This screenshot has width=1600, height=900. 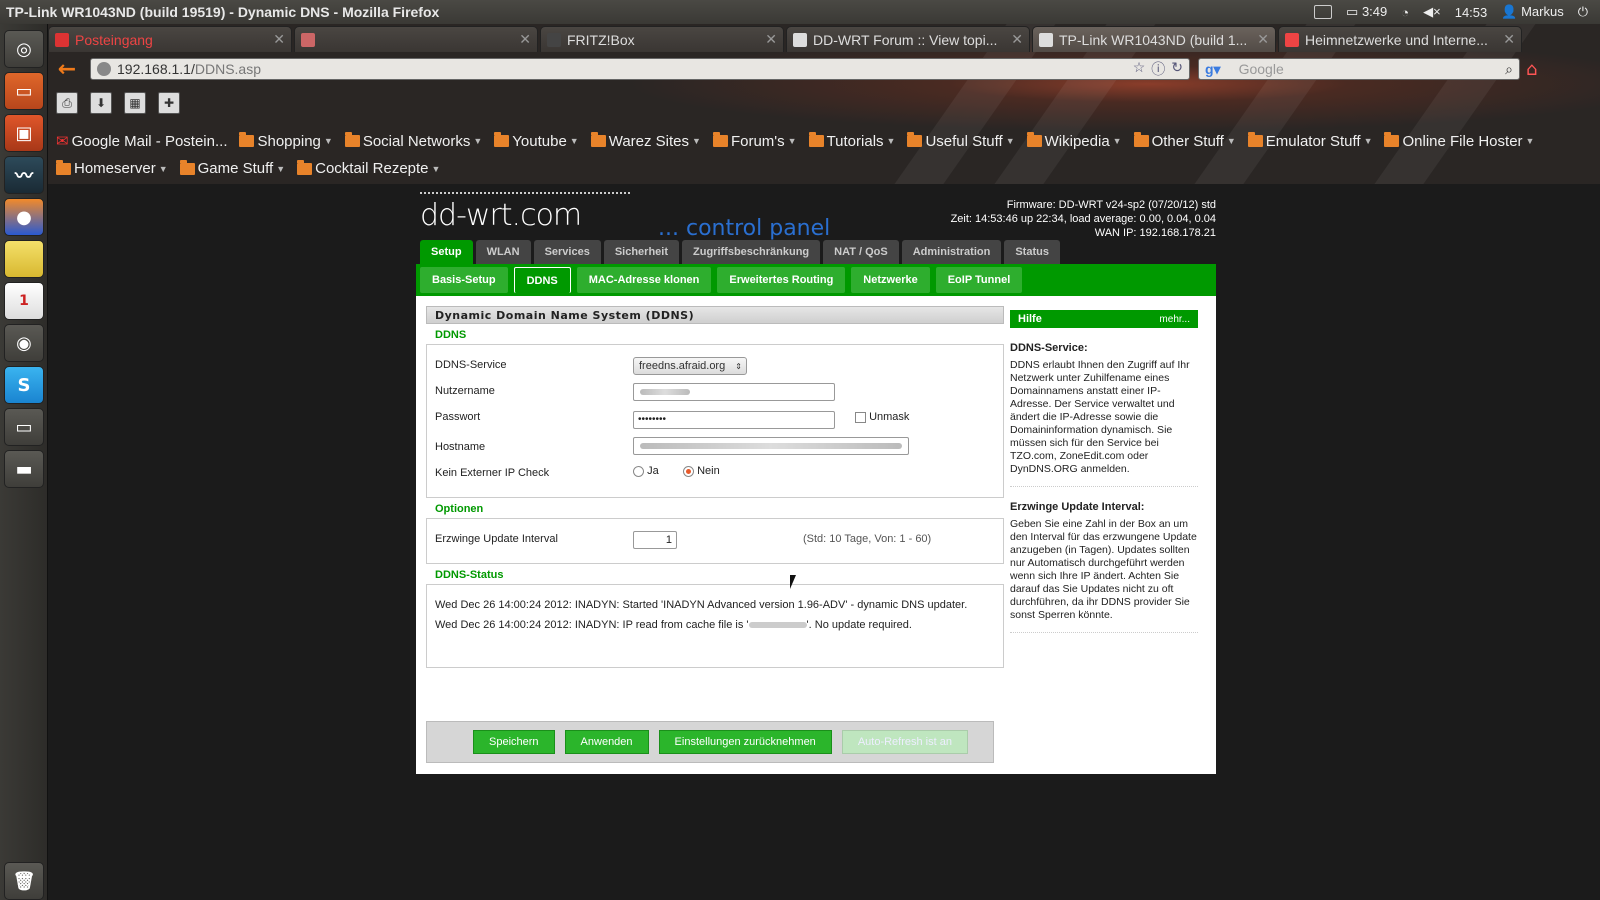 What do you see at coordinates (688, 471) in the screenshot?
I see `radio-nein` at bounding box center [688, 471].